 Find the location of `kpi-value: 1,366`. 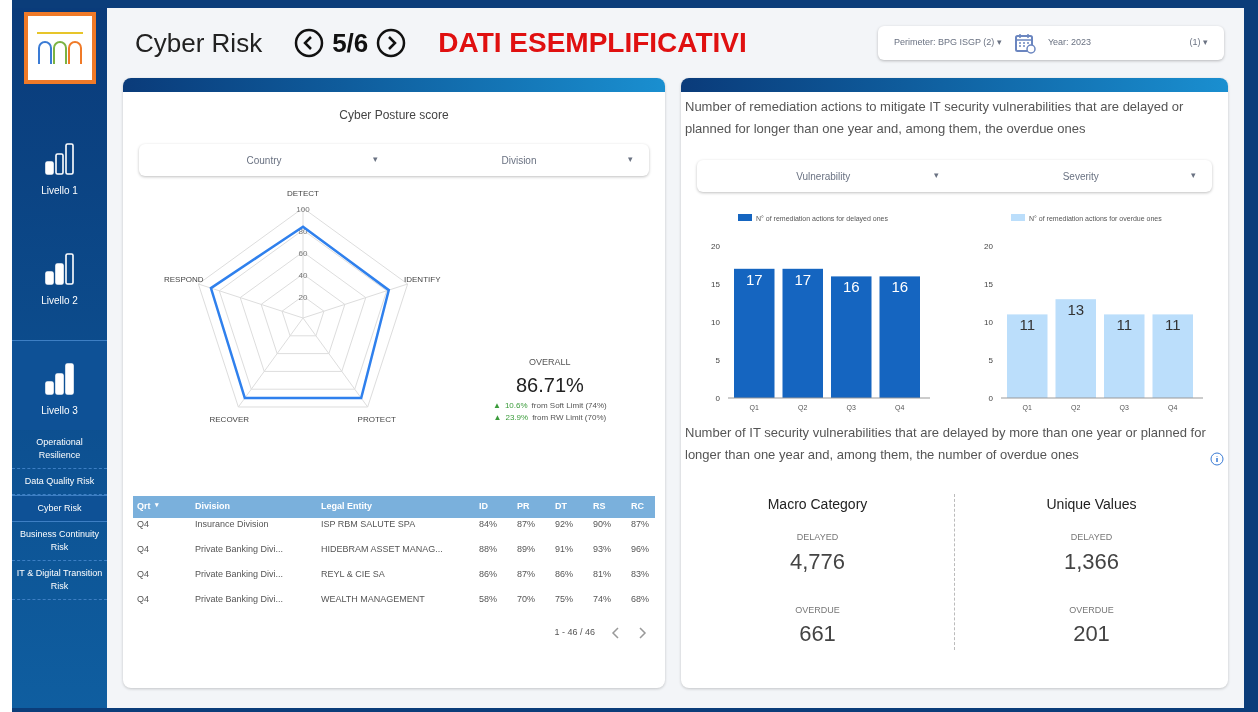

kpi-value: 1,366 is located at coordinates (1091, 561).